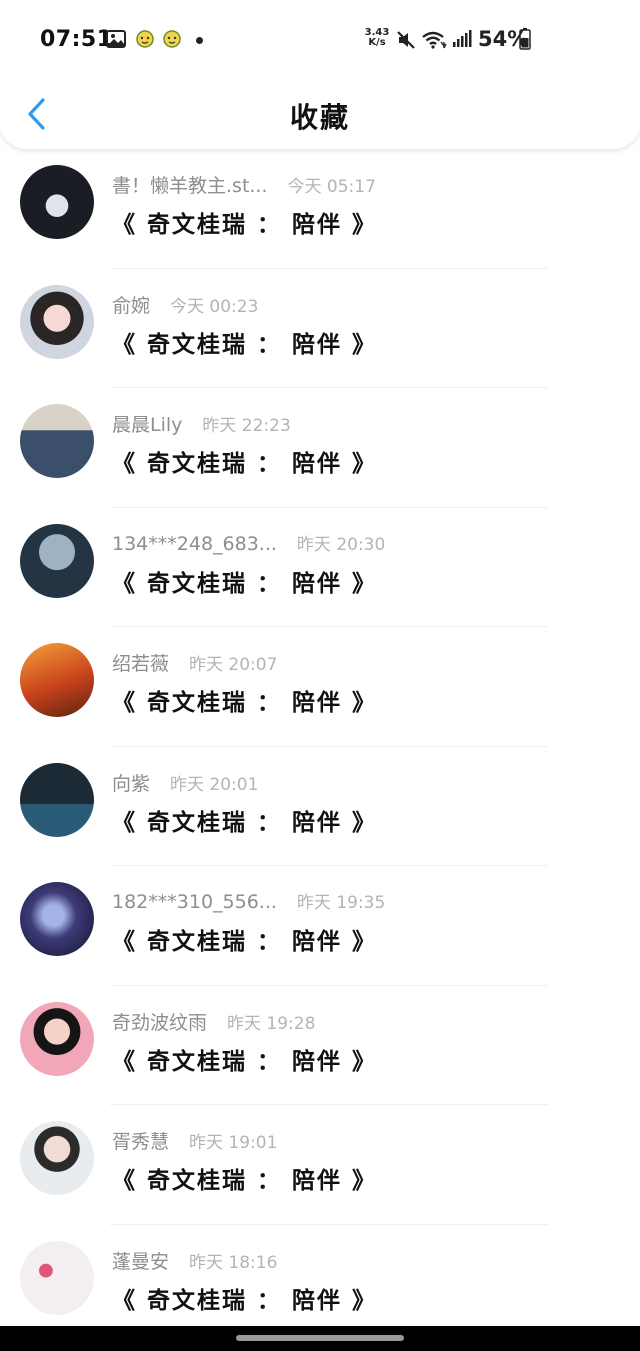  Describe the element at coordinates (116, 39) in the screenshot. I see `gallery-icon` at that location.